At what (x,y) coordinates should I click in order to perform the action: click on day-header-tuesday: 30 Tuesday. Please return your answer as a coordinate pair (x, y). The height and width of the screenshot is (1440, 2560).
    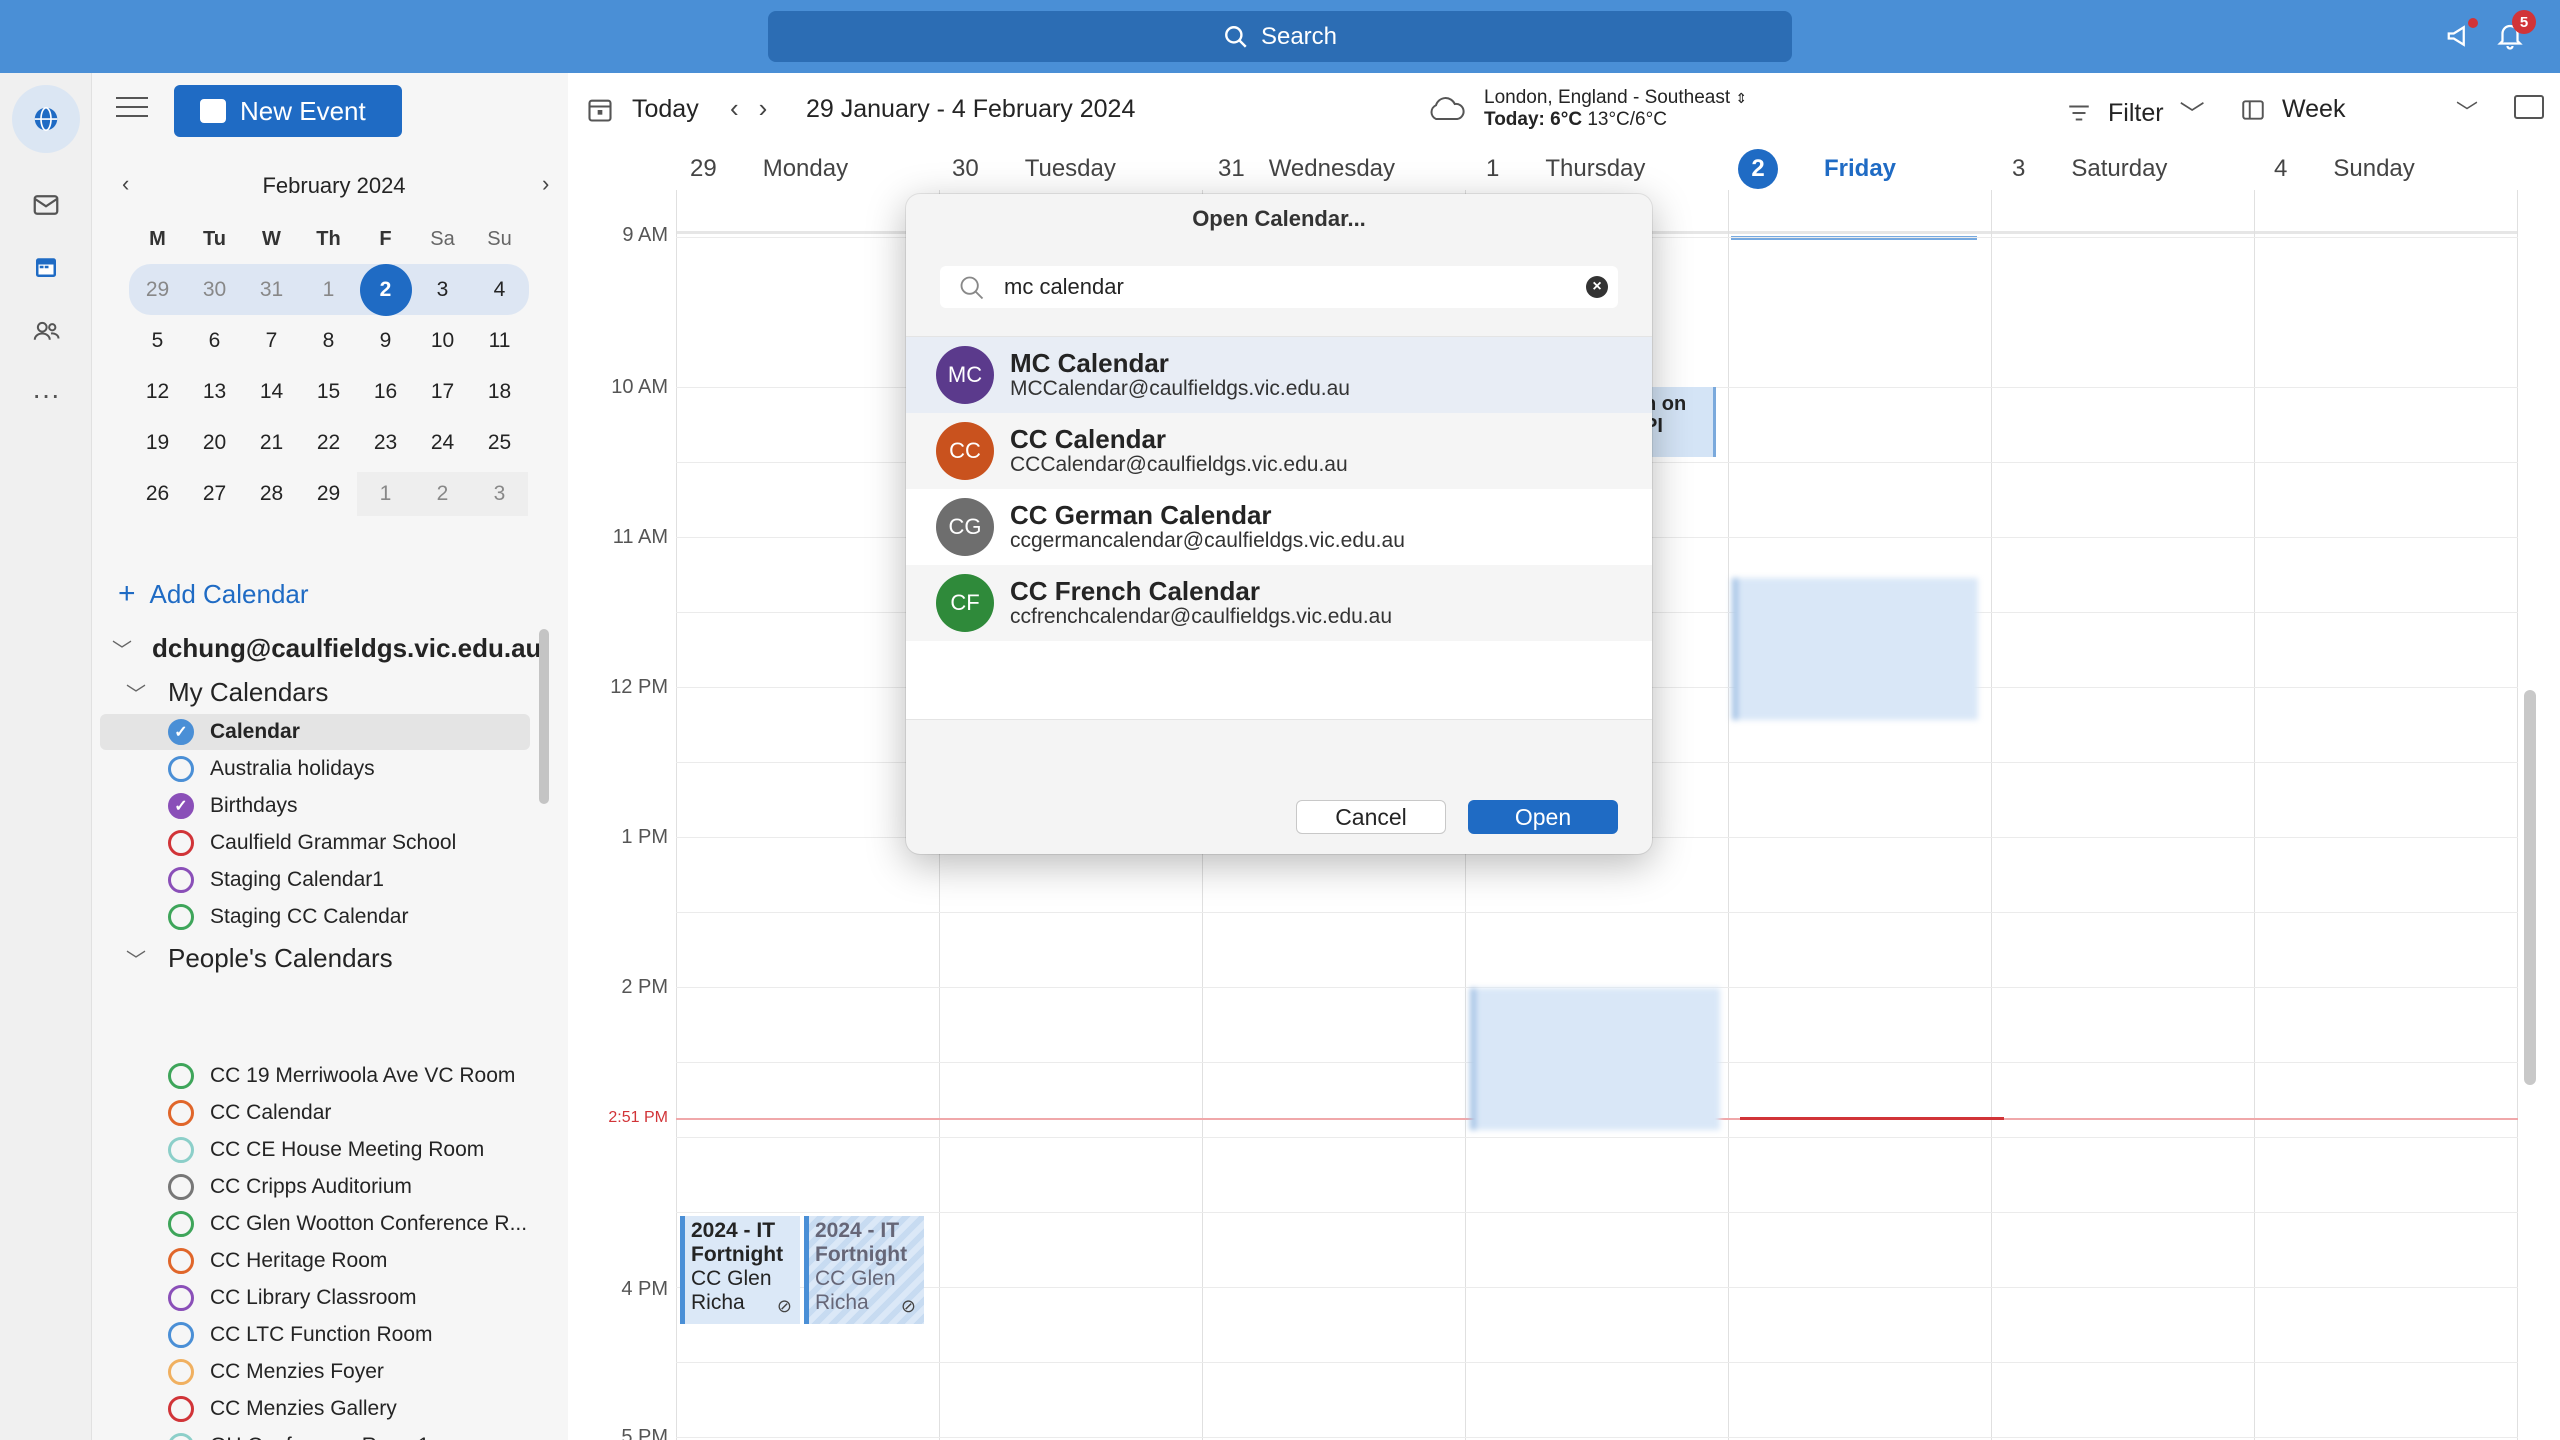
    Looking at the image, I should click on (1034, 169).